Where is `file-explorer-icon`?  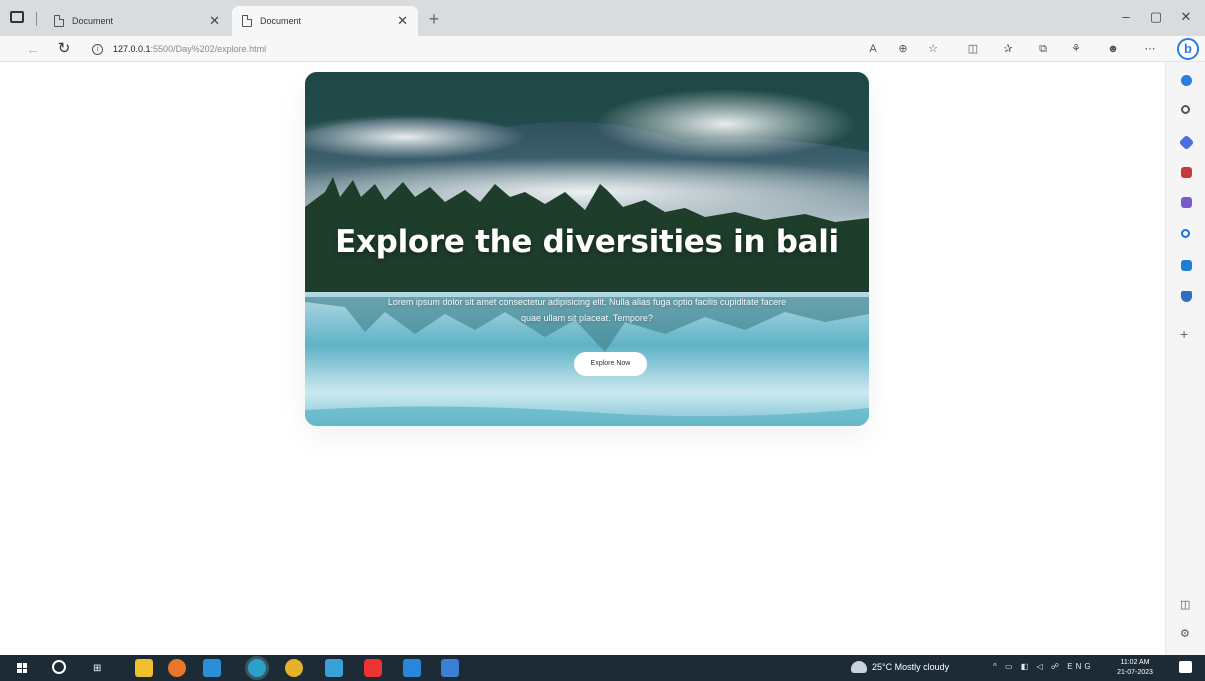 file-explorer-icon is located at coordinates (144, 668).